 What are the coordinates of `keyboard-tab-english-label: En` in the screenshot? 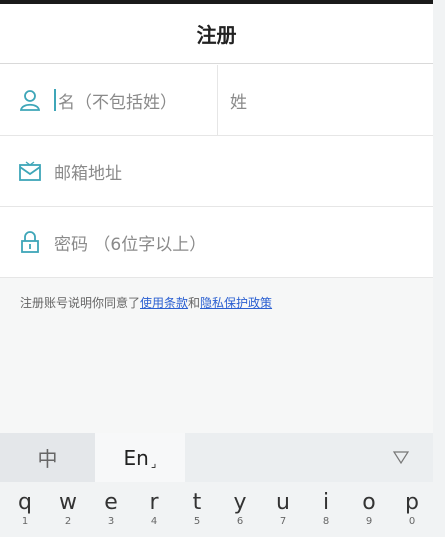 It's located at (136, 457).